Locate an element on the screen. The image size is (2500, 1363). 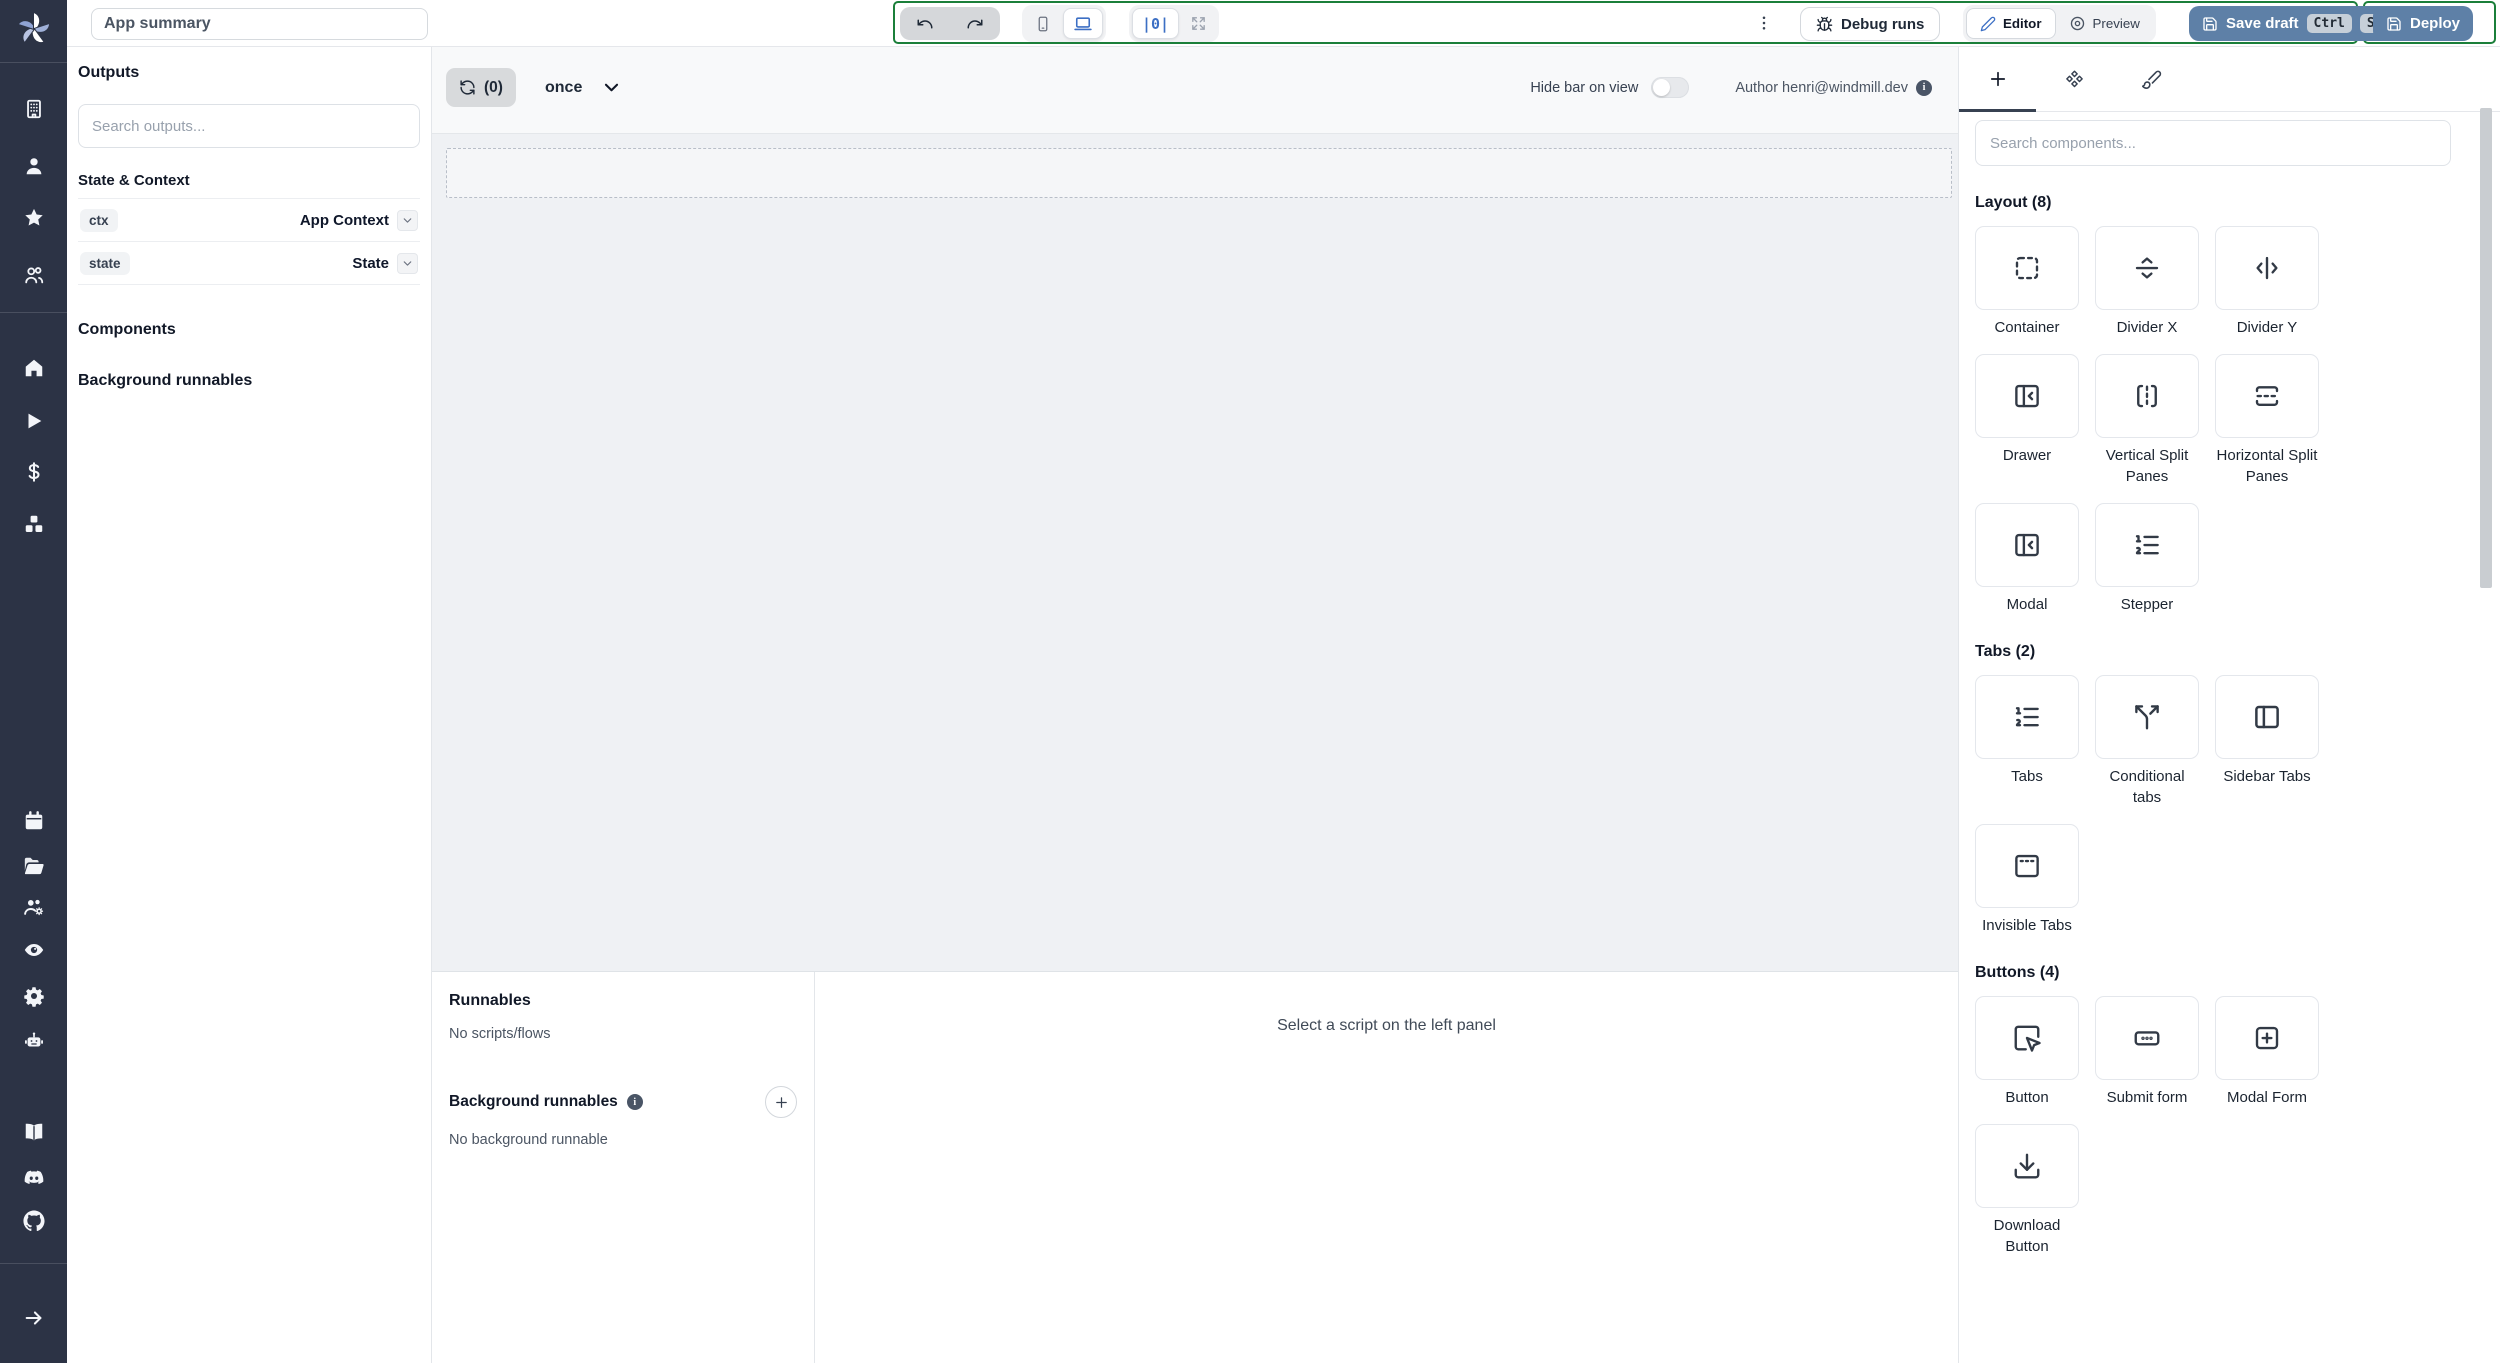
app-summary-input is located at coordinates (259, 24).